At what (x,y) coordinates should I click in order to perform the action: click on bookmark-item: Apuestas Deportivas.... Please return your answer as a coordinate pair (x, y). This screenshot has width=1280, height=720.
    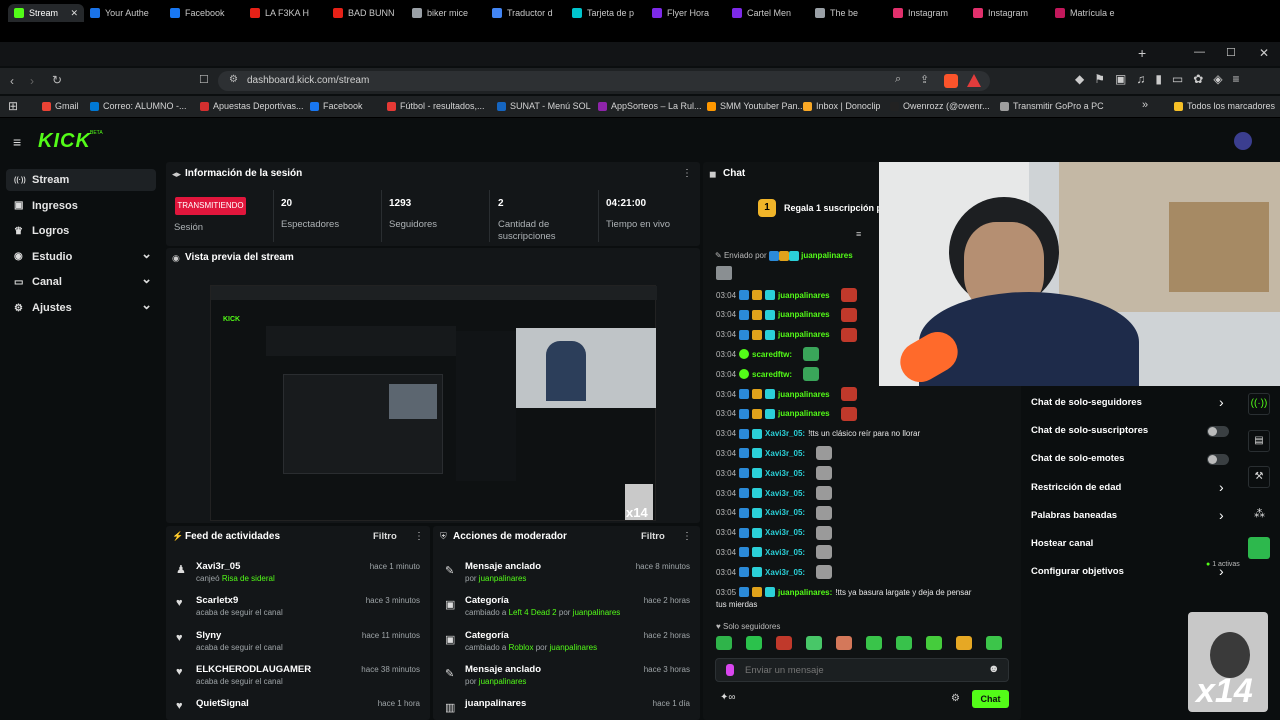
    Looking at the image, I should click on (252, 106).